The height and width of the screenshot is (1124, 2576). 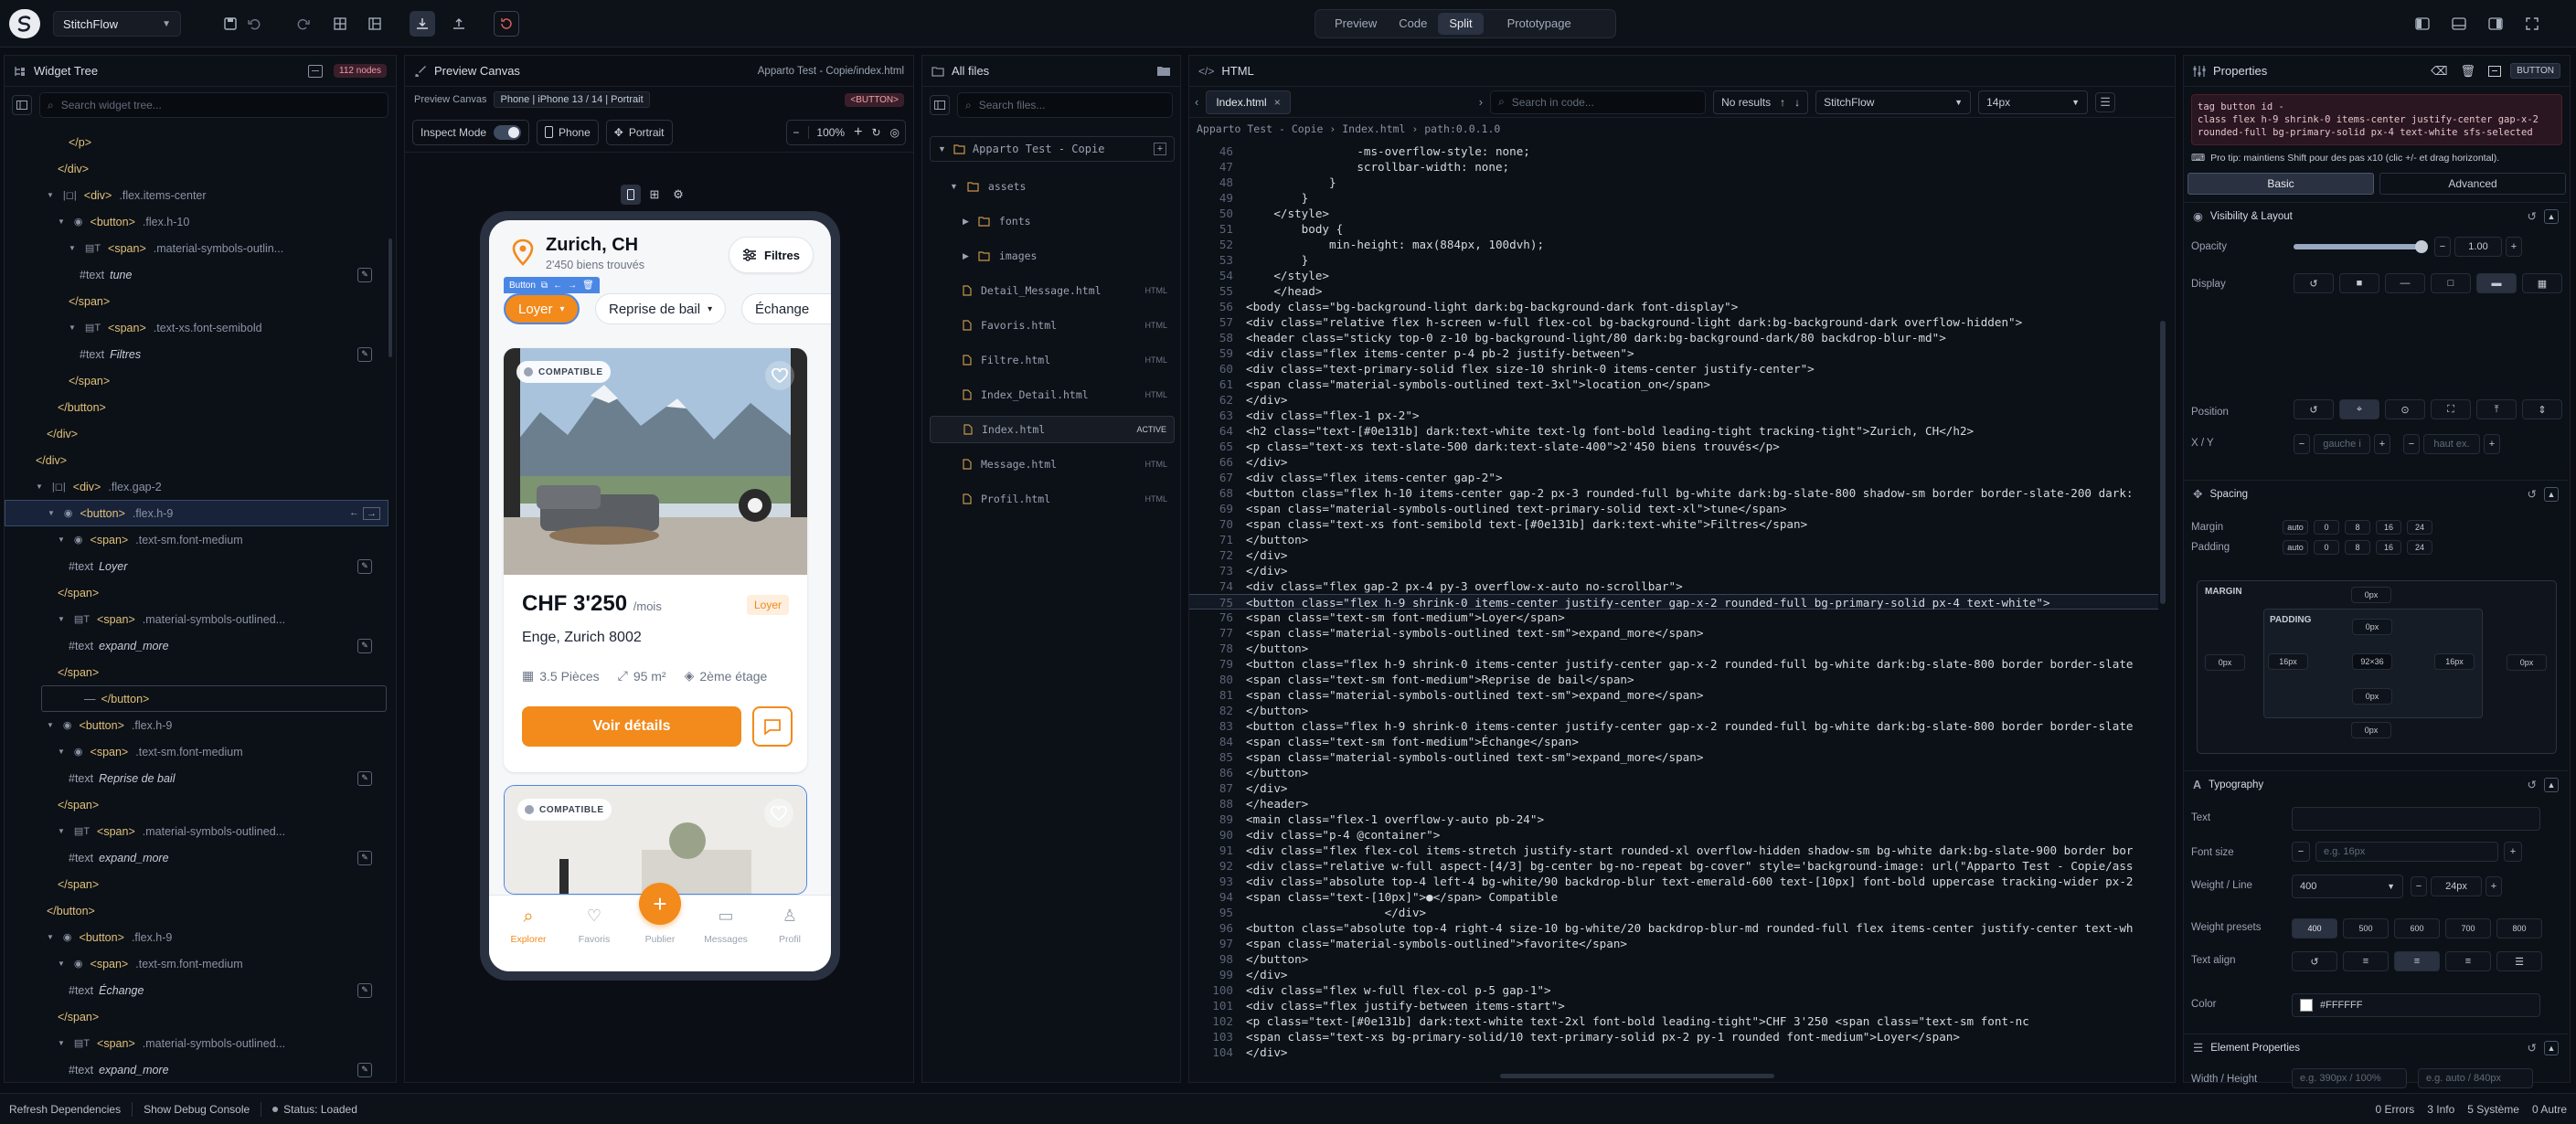 I want to click on tab-advanced: Advanced, so click(x=2472, y=184).